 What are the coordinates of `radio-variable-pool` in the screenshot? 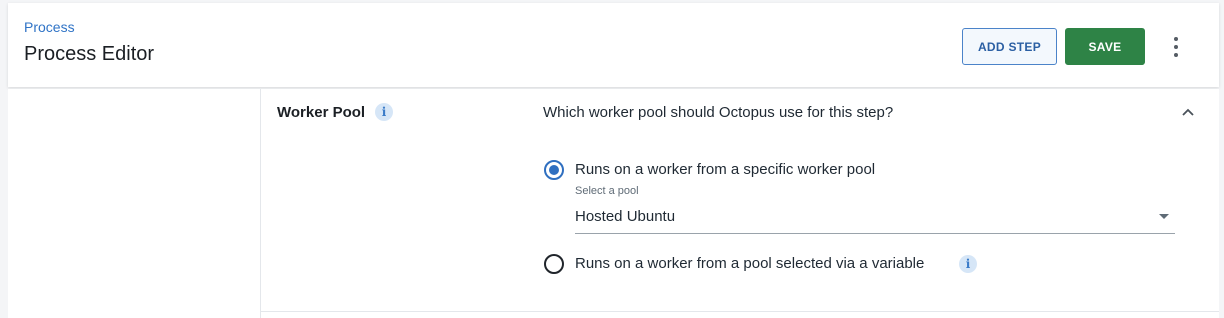 It's located at (554, 264).